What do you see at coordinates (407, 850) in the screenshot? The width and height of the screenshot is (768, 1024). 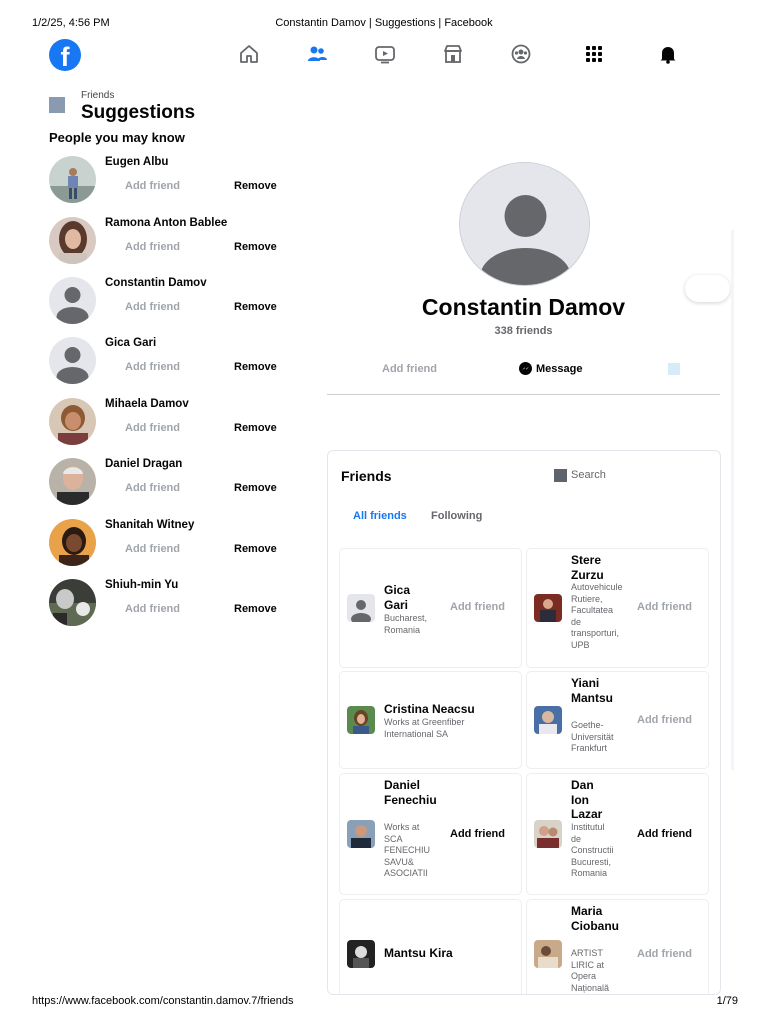 I see `friend-info: Works at SCA FENECHIU SAVU& ASOCIATII` at bounding box center [407, 850].